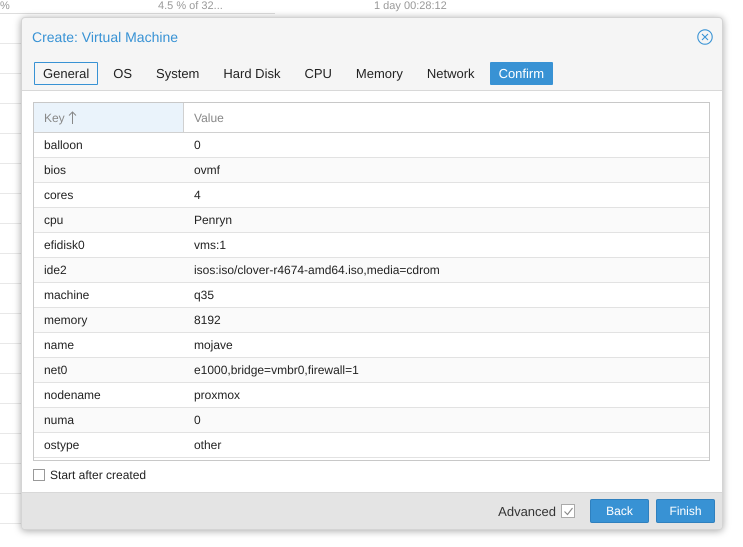 The width and height of the screenshot is (743, 547). What do you see at coordinates (177, 73) in the screenshot?
I see `tab: System` at bounding box center [177, 73].